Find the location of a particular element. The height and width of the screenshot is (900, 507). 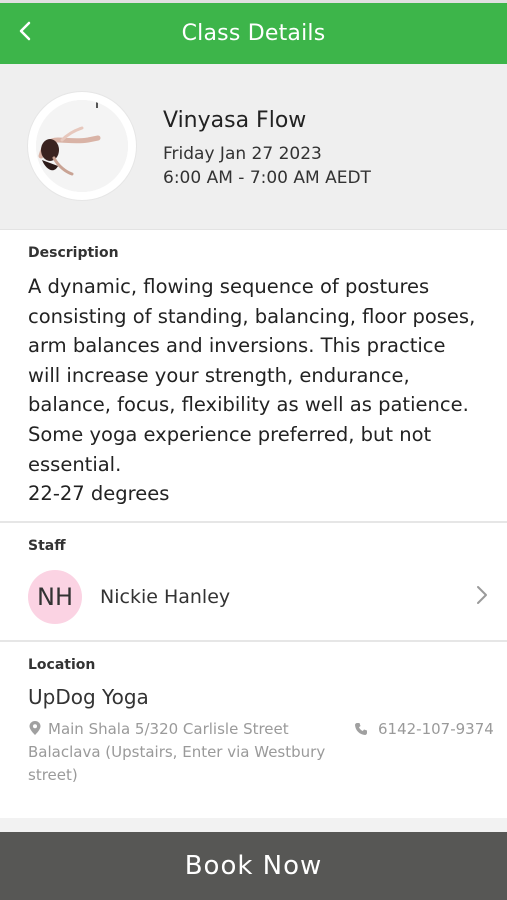

staff-row: NH Nickie Hanley is located at coordinates (253, 597).